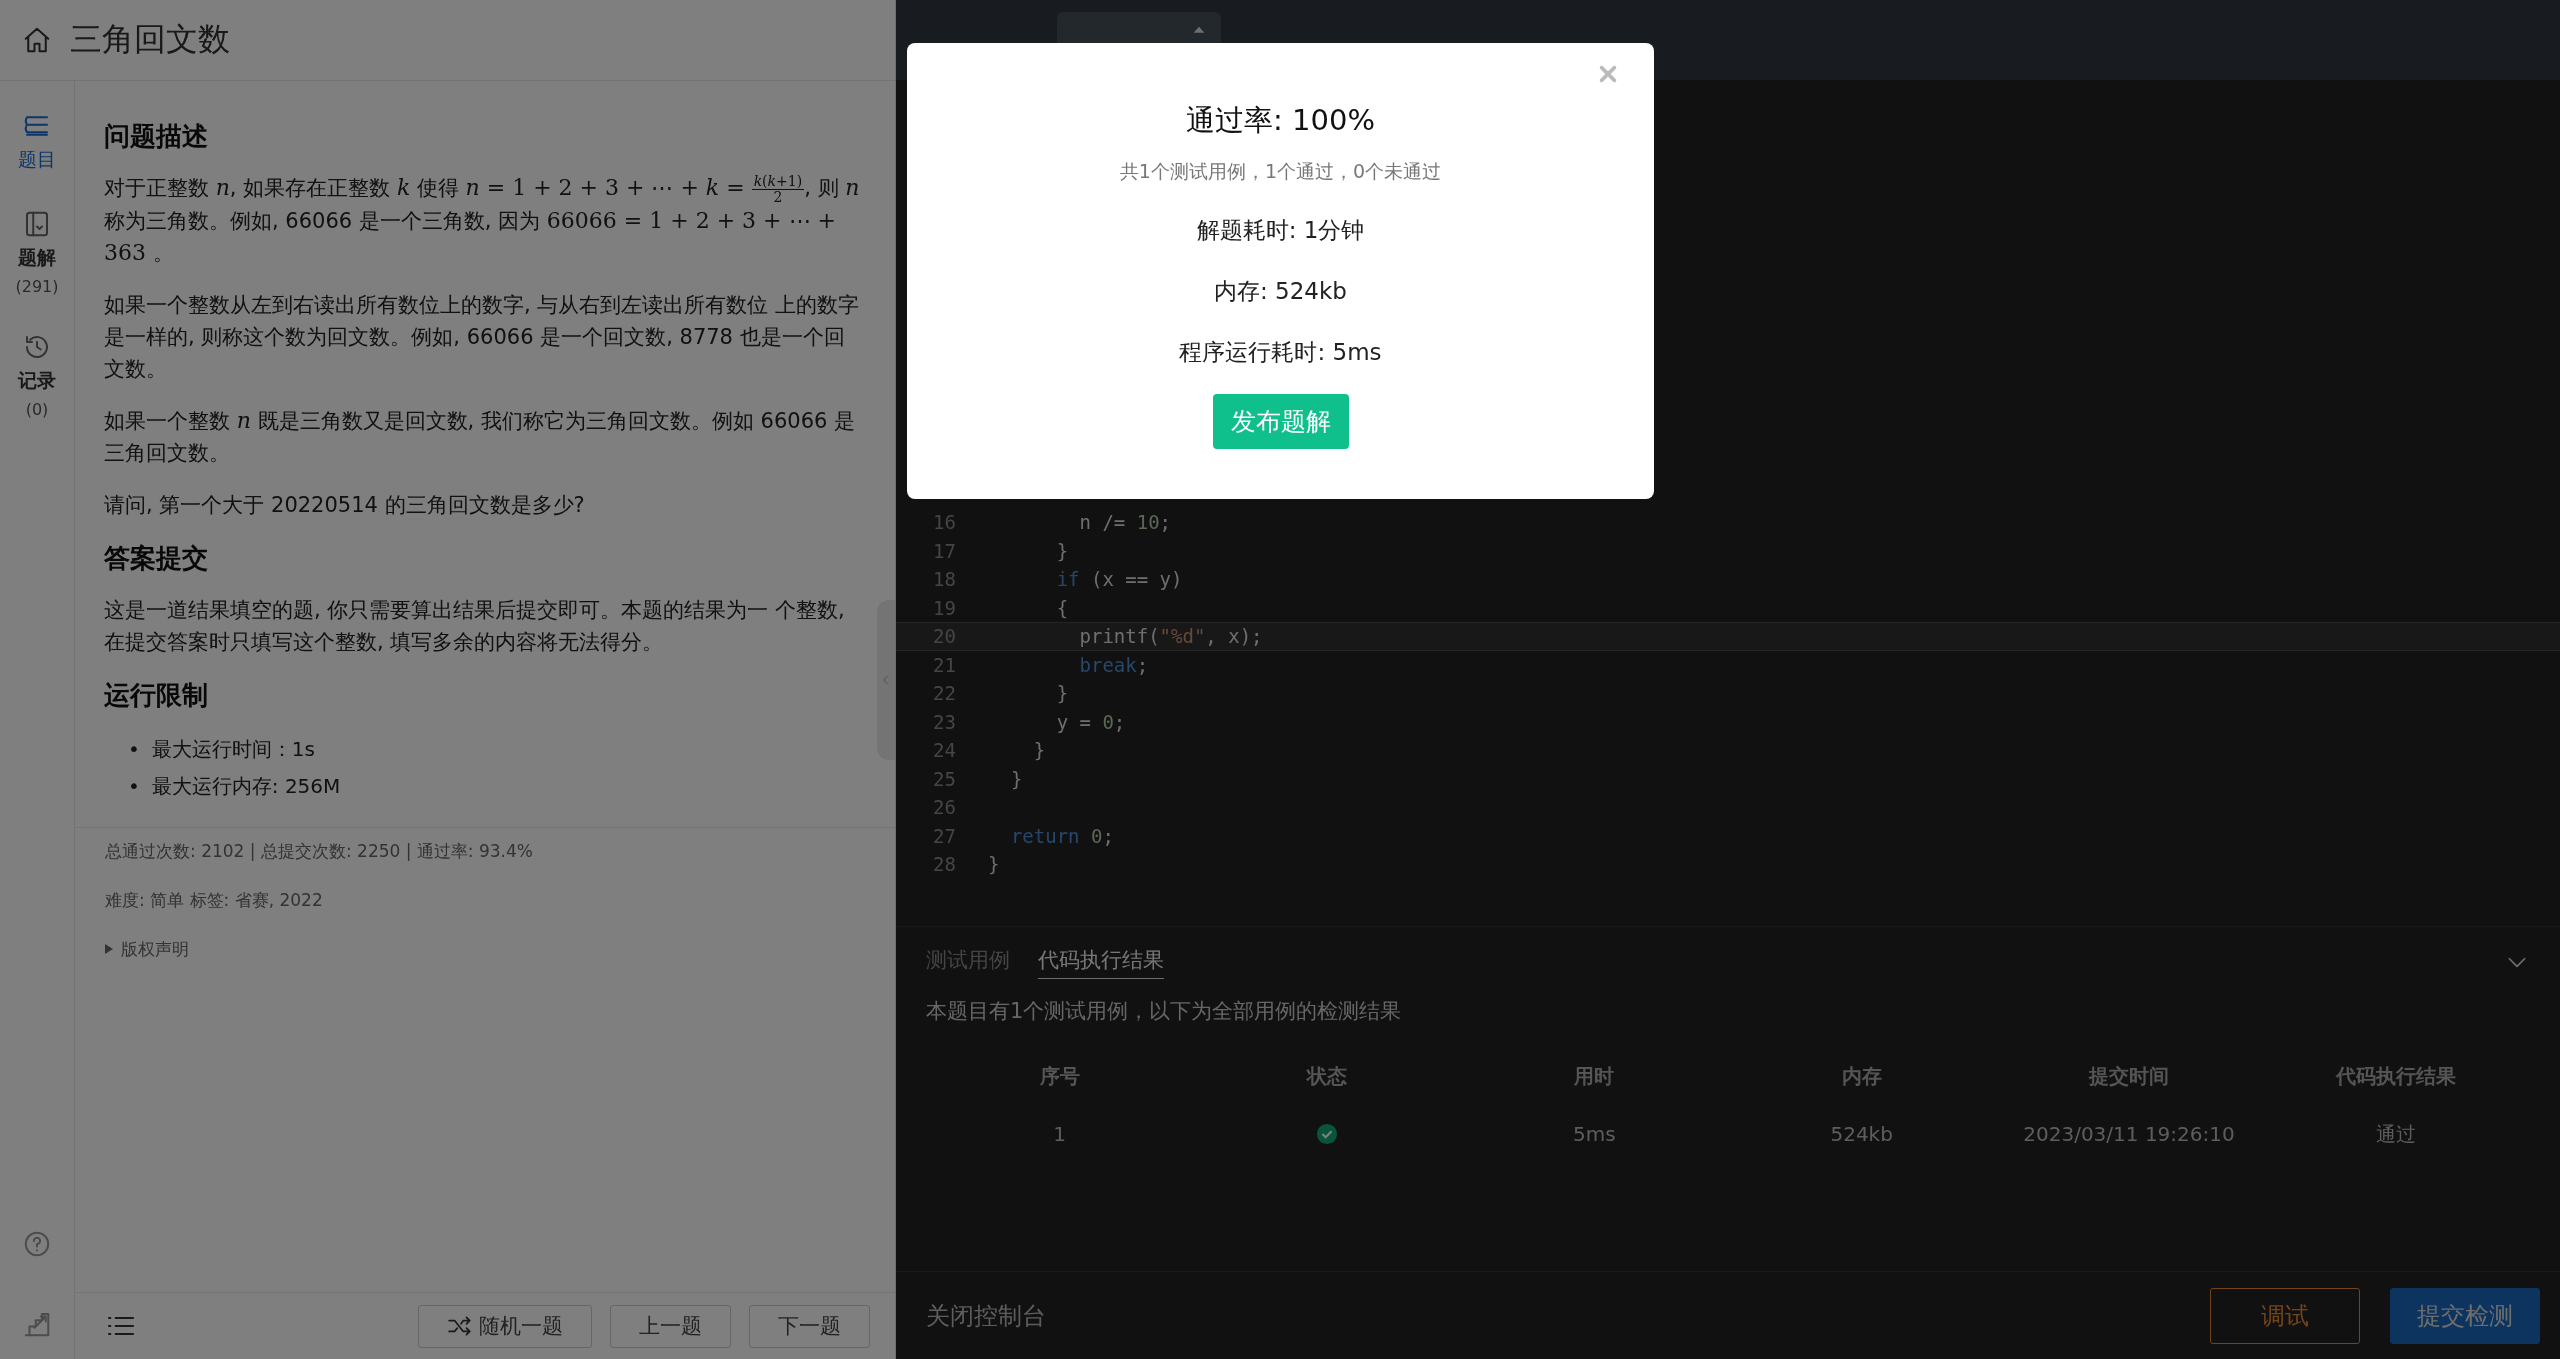 Image resolution: width=2560 pixels, height=1359 pixels. What do you see at coordinates (485, 949) in the screenshot?
I see `copyright-toggle: 版权声明` at bounding box center [485, 949].